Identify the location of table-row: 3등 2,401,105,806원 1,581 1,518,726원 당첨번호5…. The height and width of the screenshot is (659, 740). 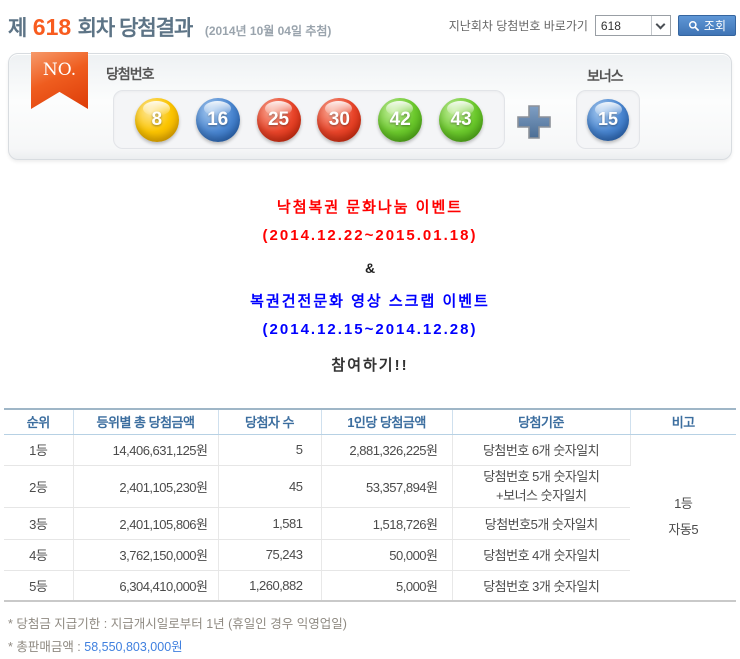
(370, 523).